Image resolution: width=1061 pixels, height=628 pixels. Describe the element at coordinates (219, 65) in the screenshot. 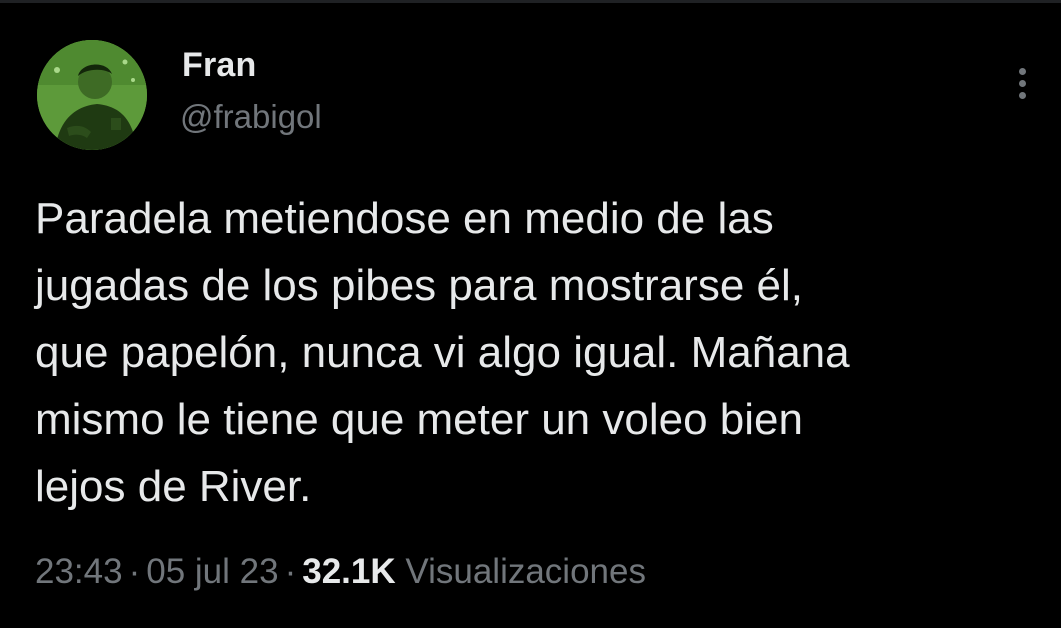

I see `display-name: Fran` at that location.